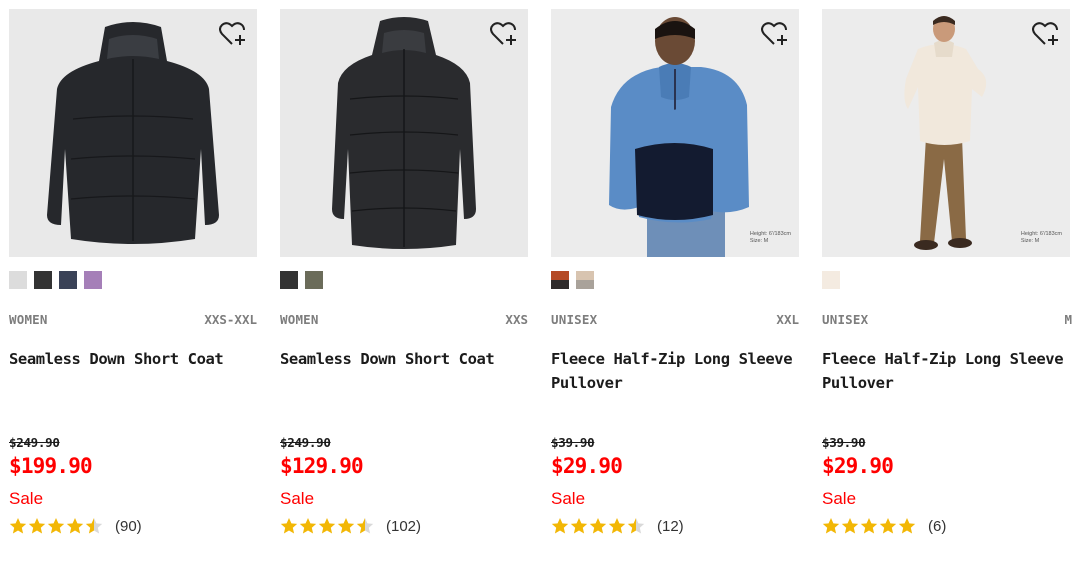 The width and height of the screenshot is (1080, 573). What do you see at coordinates (1068, 319) in the screenshot?
I see `size-range: M` at bounding box center [1068, 319].